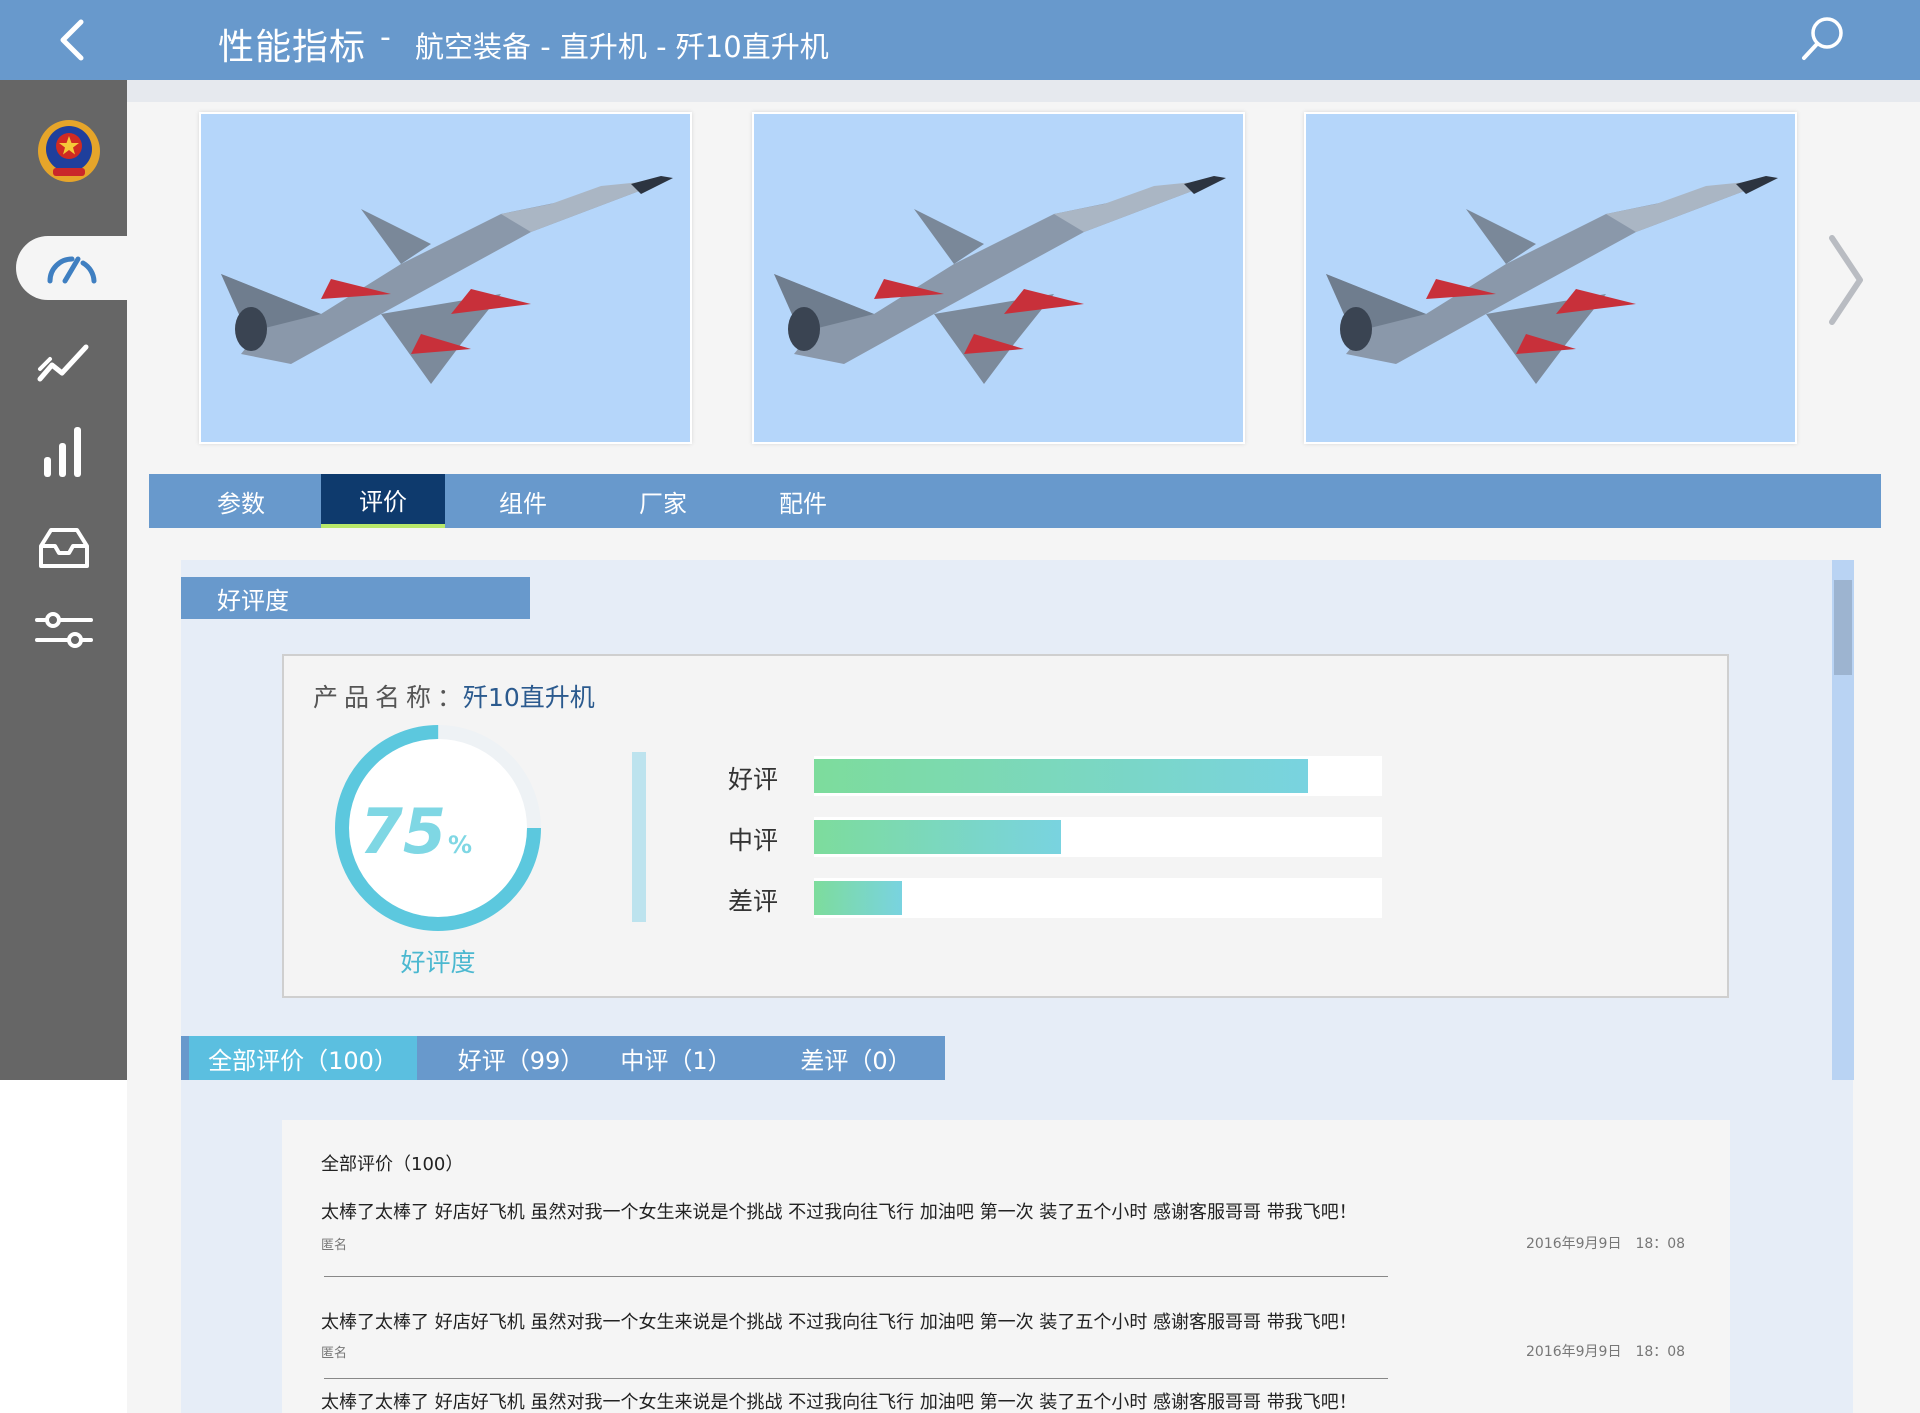 Image resolution: width=1920 pixels, height=1413 pixels. What do you see at coordinates (960, 40) in the screenshot?
I see `top-bar: 性能指标 - 航空装备 - 直升机 - 歼10直升机` at bounding box center [960, 40].